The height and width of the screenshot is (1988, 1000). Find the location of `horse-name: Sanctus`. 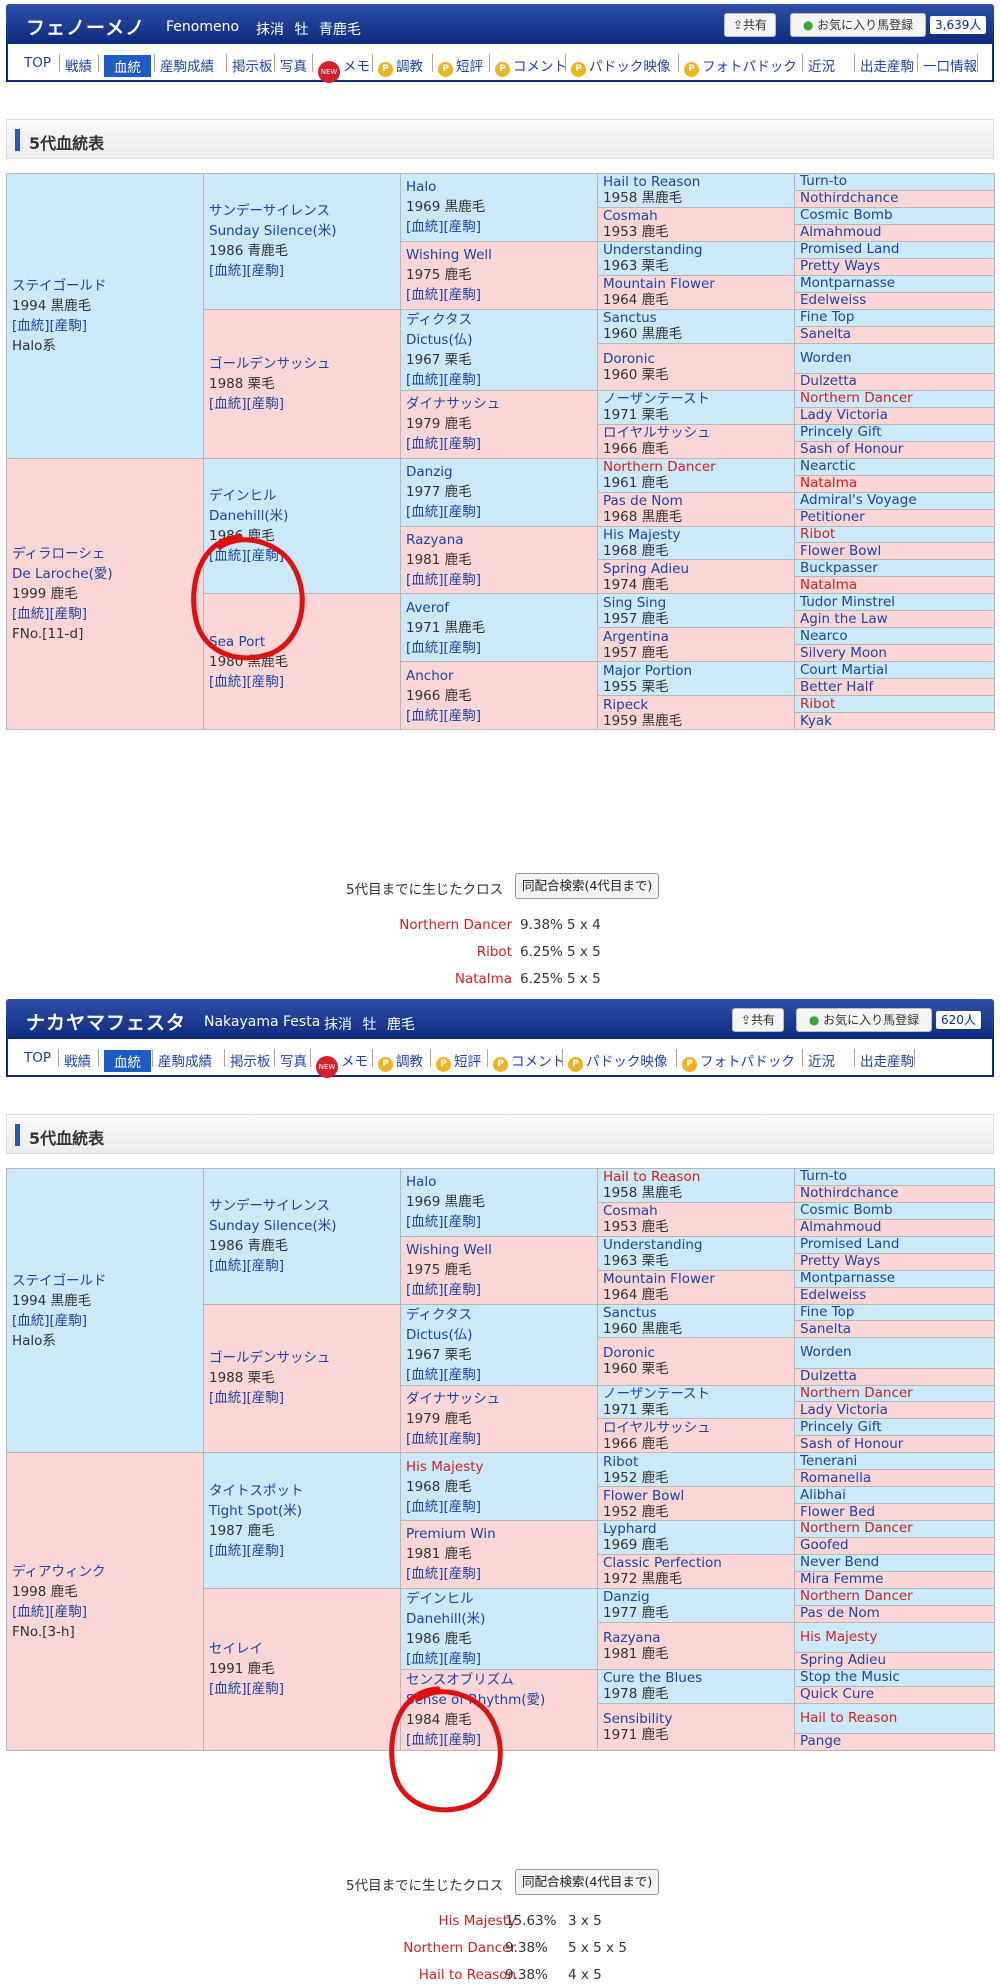

horse-name: Sanctus is located at coordinates (696, 1313).